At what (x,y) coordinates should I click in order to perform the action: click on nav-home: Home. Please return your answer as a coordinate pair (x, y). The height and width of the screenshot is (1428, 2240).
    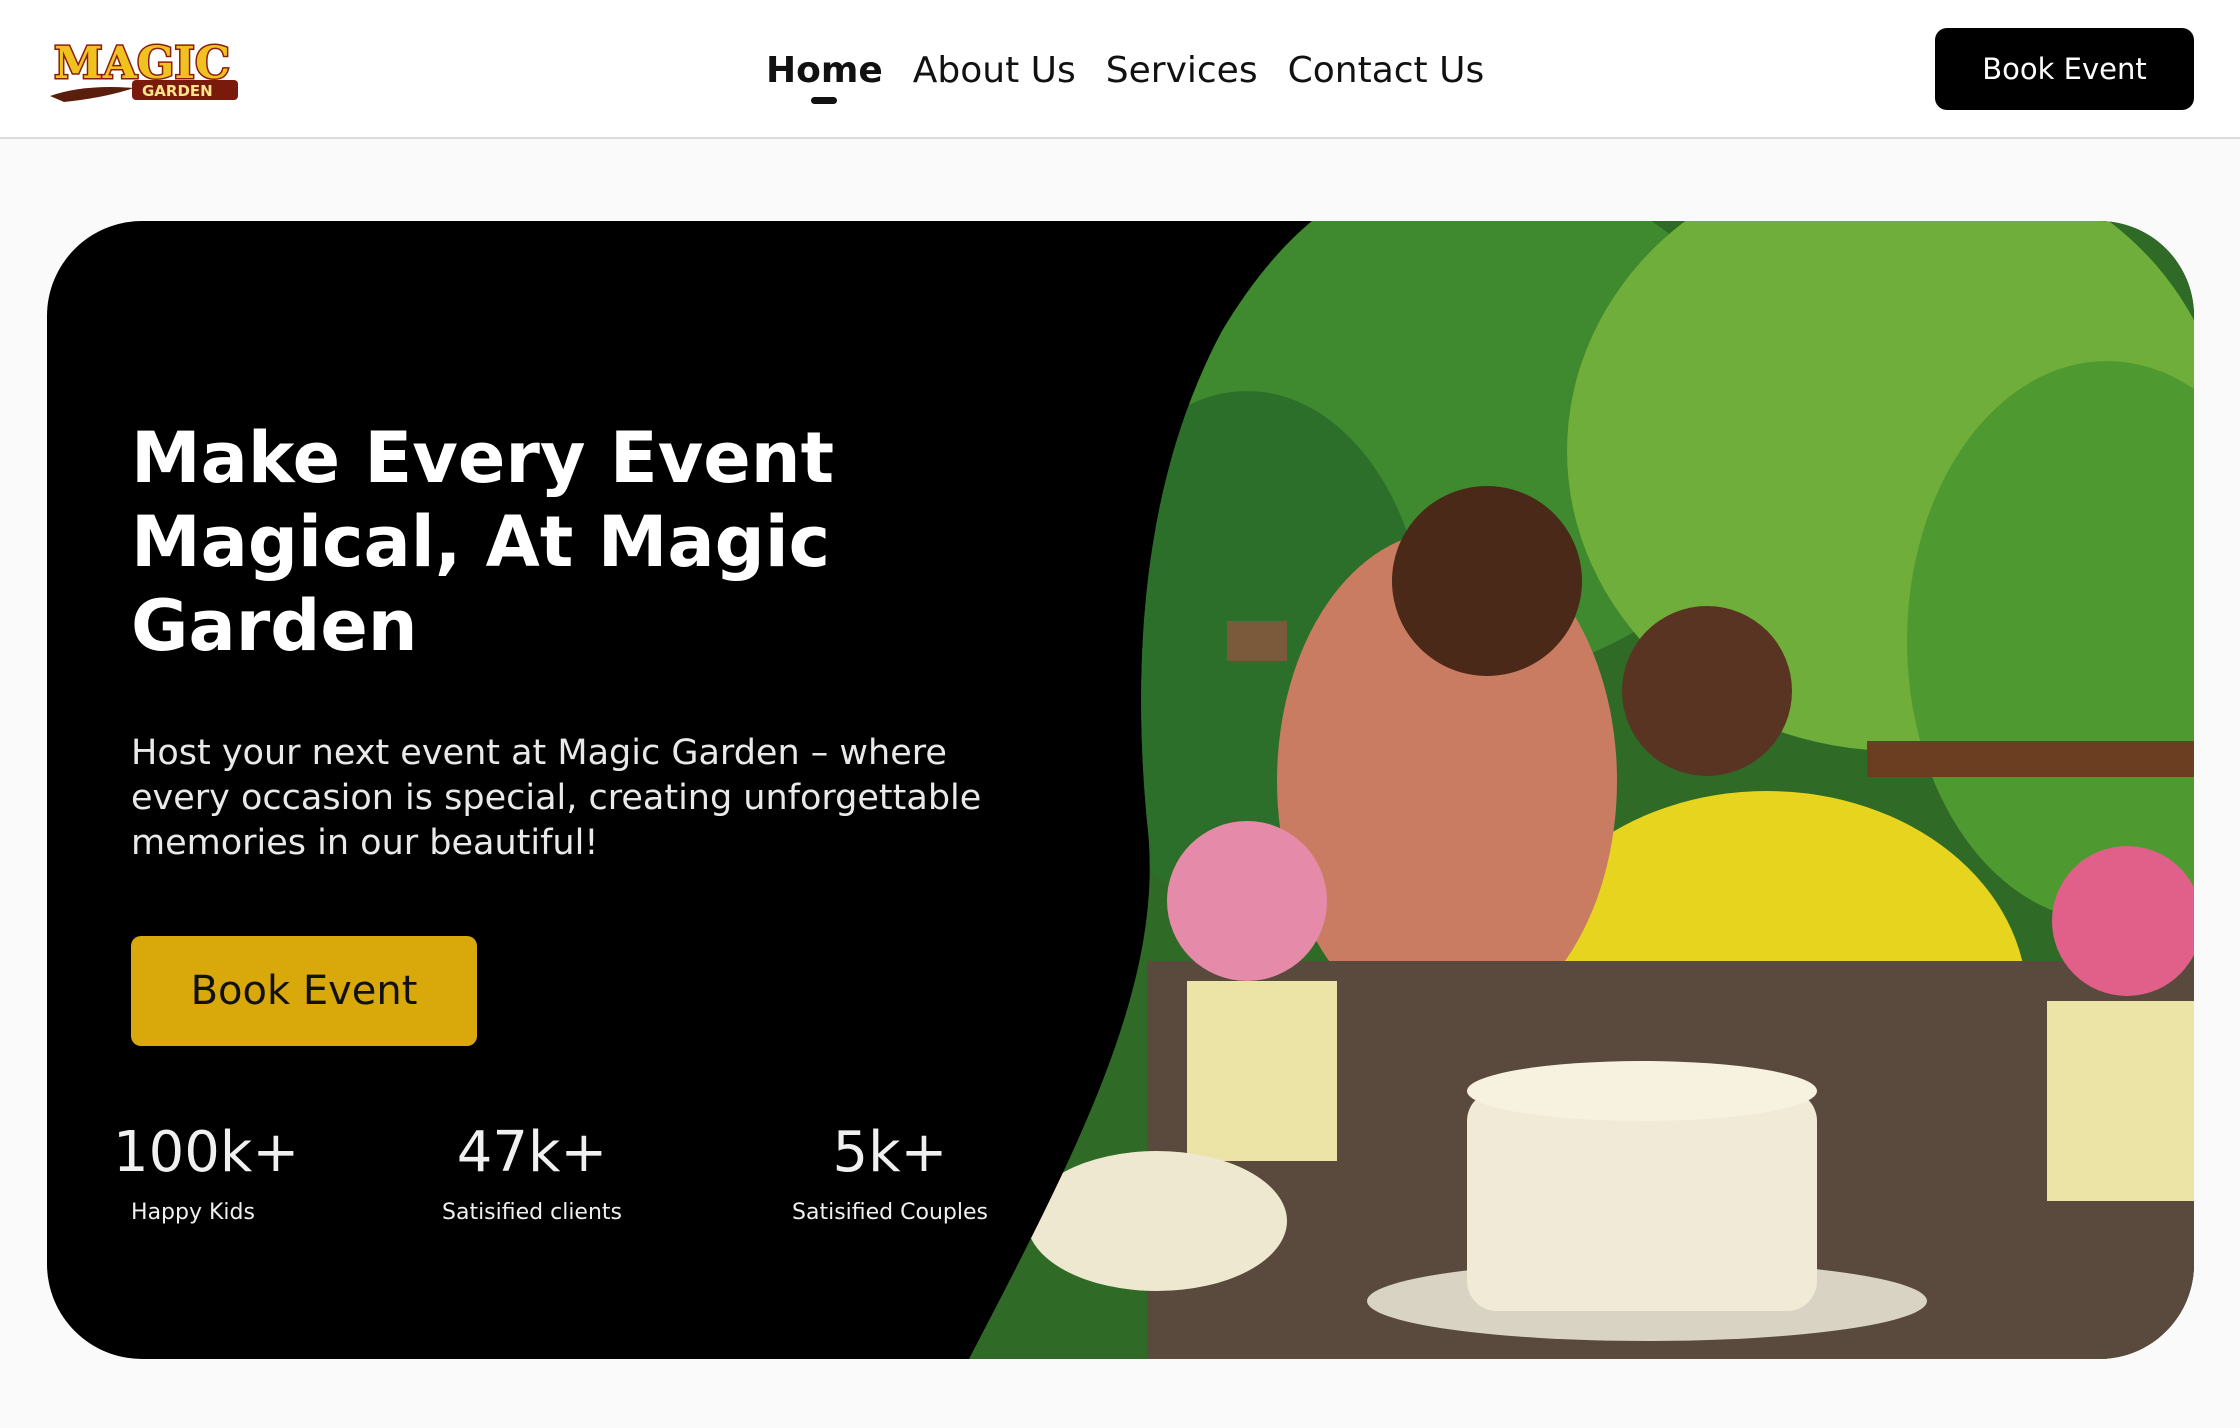
    Looking at the image, I should click on (824, 74).